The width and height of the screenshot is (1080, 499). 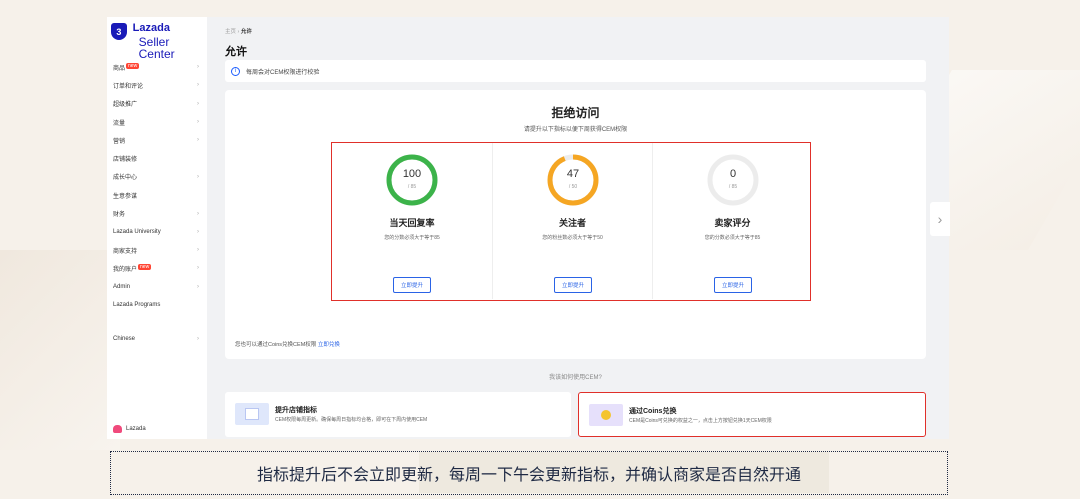 I want to click on logo-line1: Lazada, so click(x=151, y=28).